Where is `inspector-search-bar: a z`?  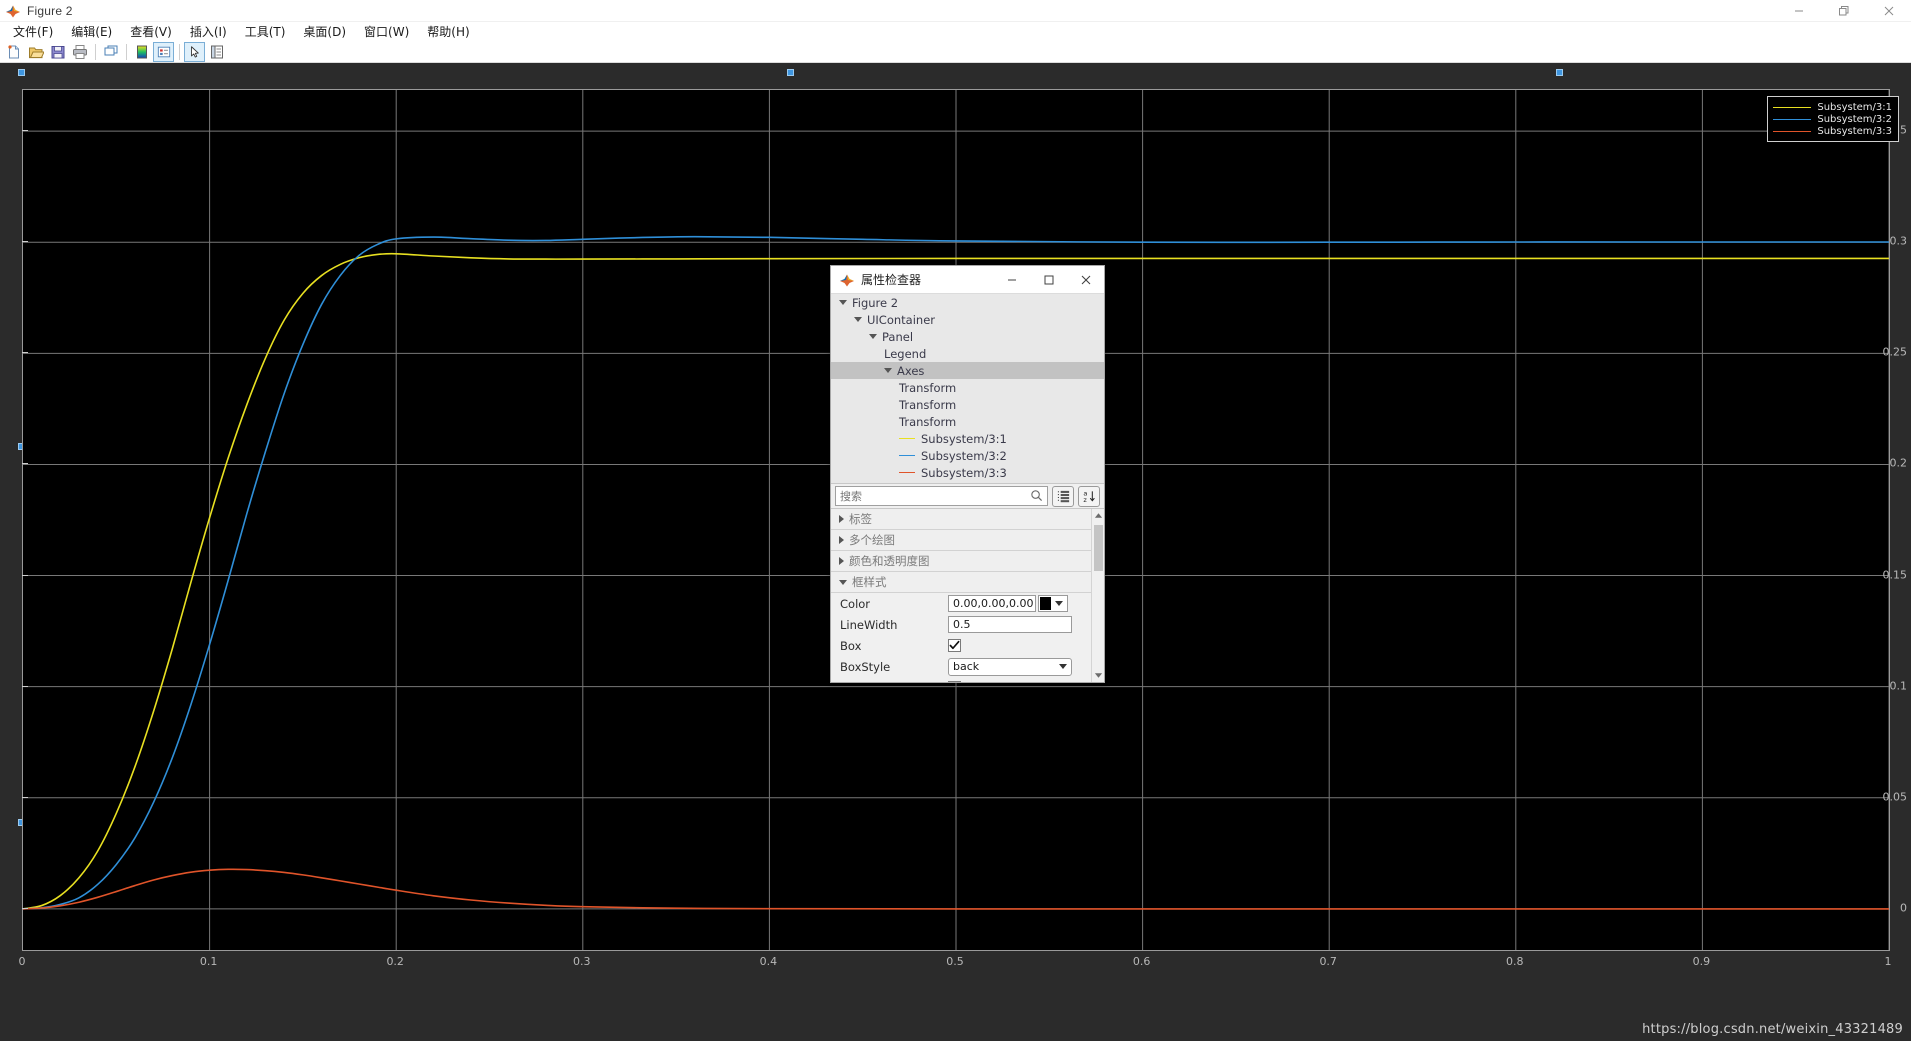
inspector-search-bar: a z is located at coordinates (967, 496).